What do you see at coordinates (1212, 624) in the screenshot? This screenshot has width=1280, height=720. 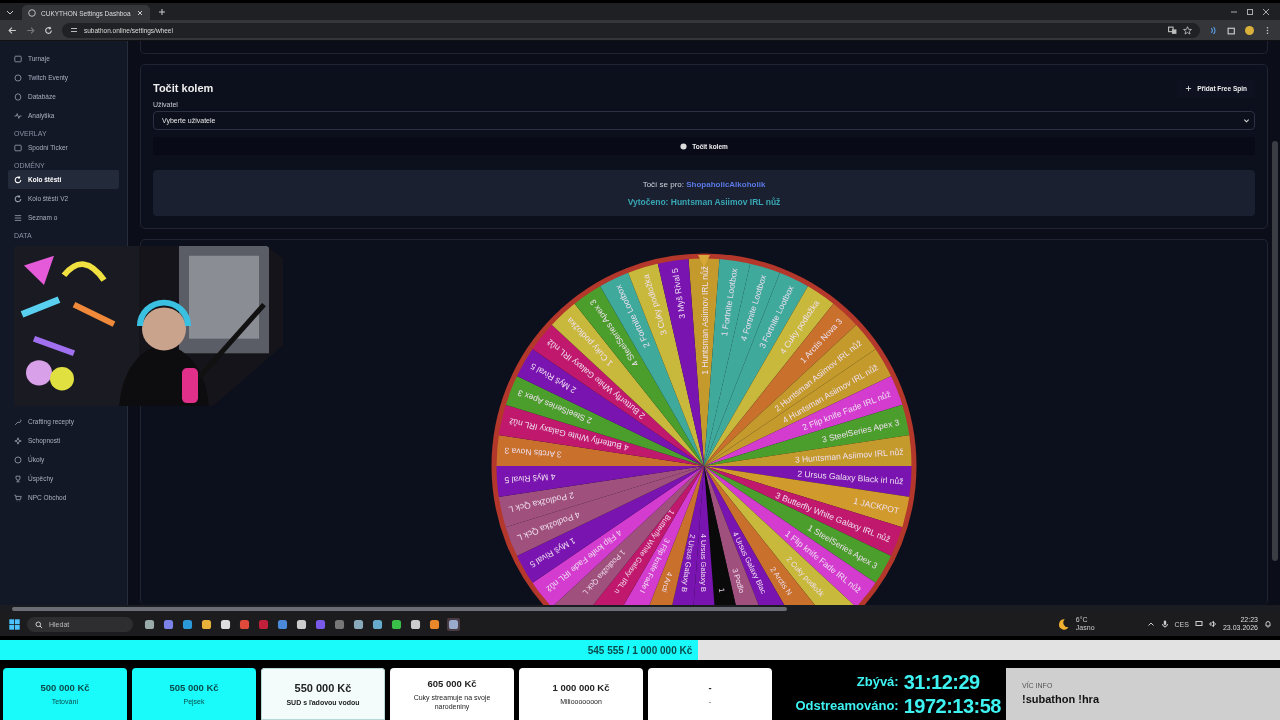 I see `speaker-icon` at bounding box center [1212, 624].